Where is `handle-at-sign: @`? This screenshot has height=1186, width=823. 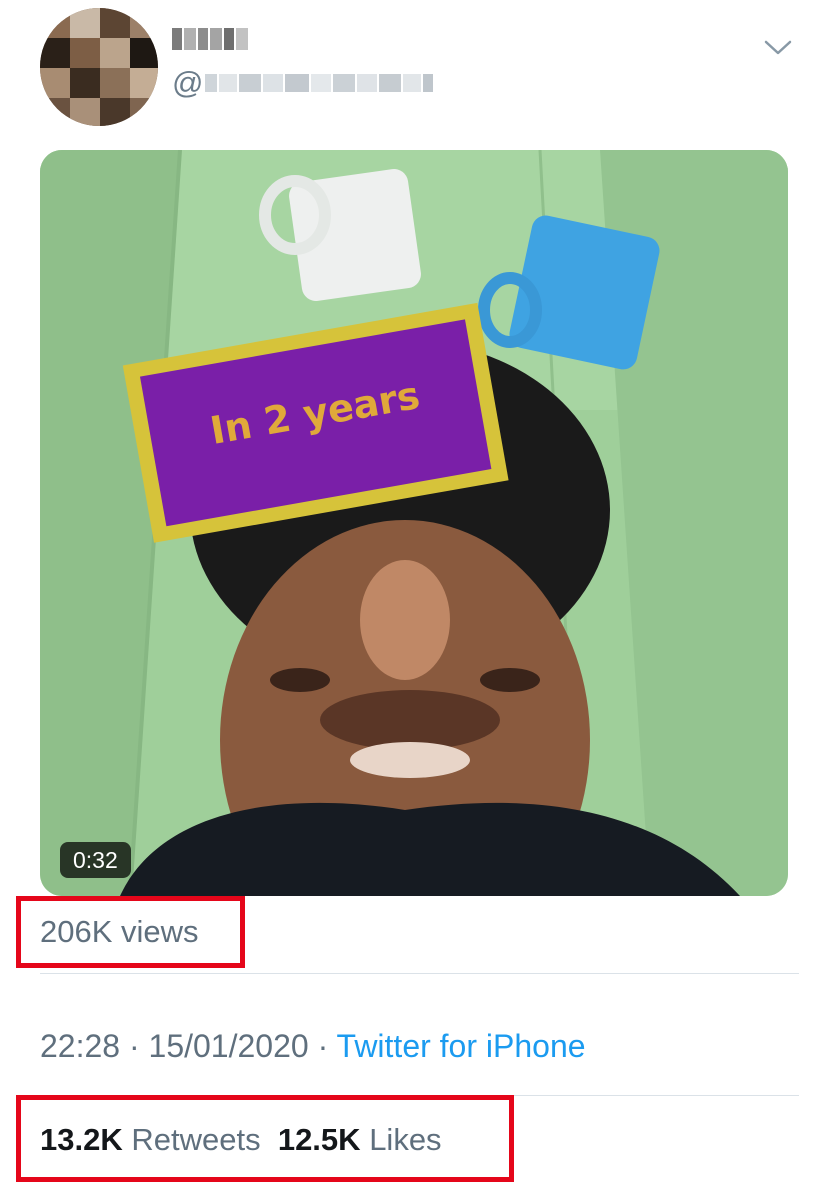 handle-at-sign: @ is located at coordinates (188, 82).